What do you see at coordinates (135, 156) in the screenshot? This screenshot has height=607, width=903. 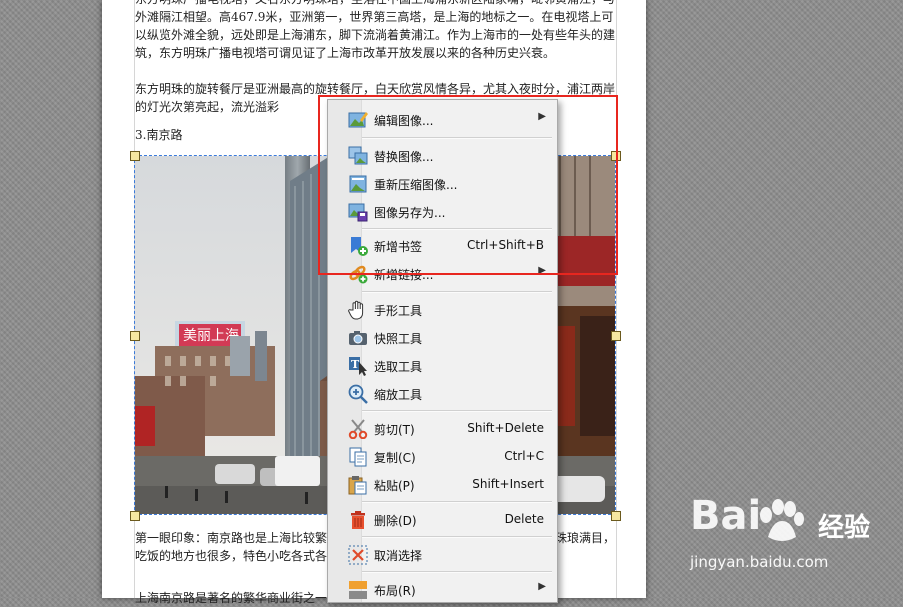 I see `resize-handle-top-left` at bounding box center [135, 156].